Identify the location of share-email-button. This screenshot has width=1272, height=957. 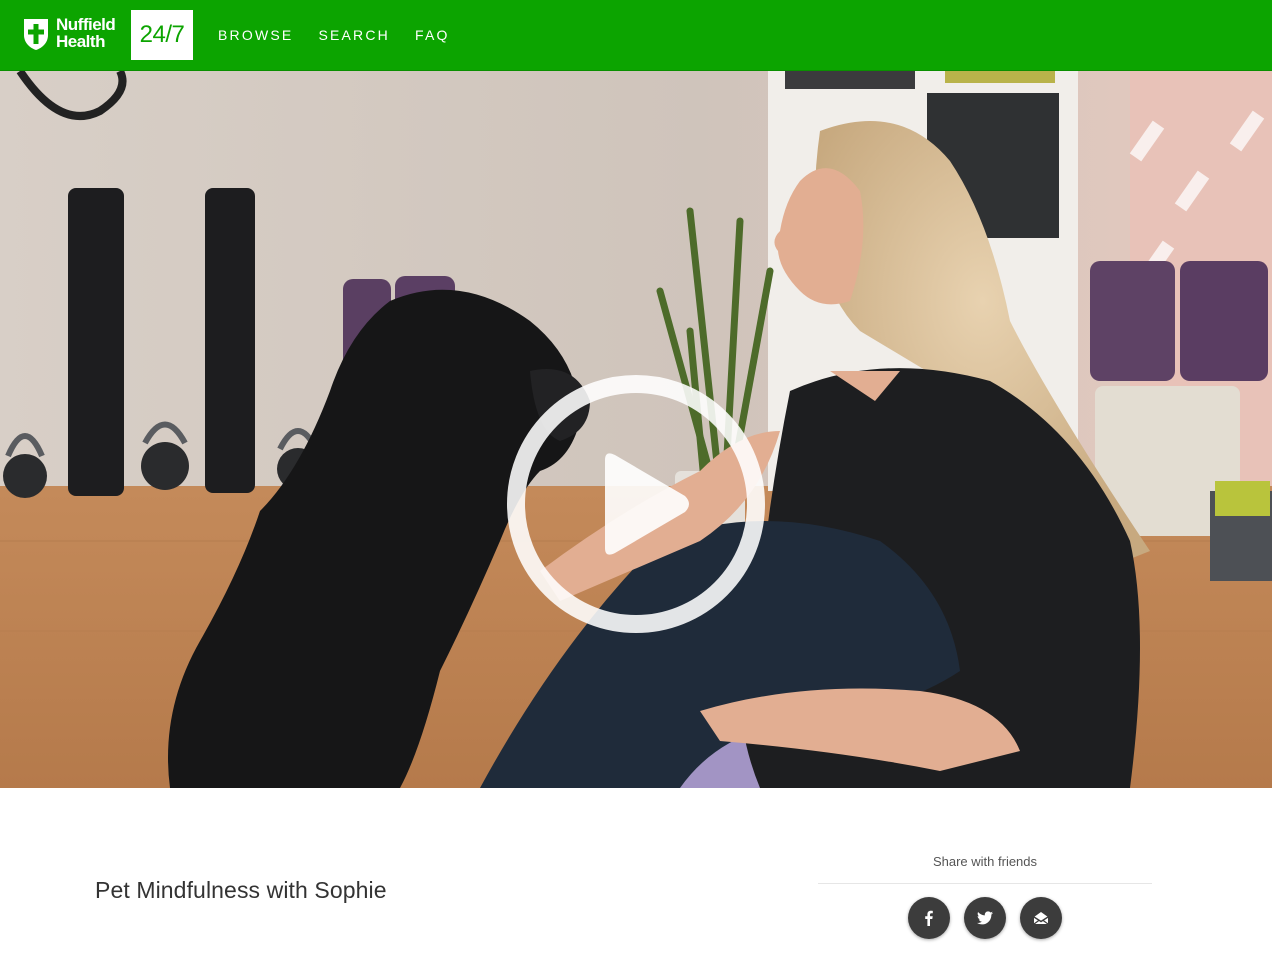
(1041, 918).